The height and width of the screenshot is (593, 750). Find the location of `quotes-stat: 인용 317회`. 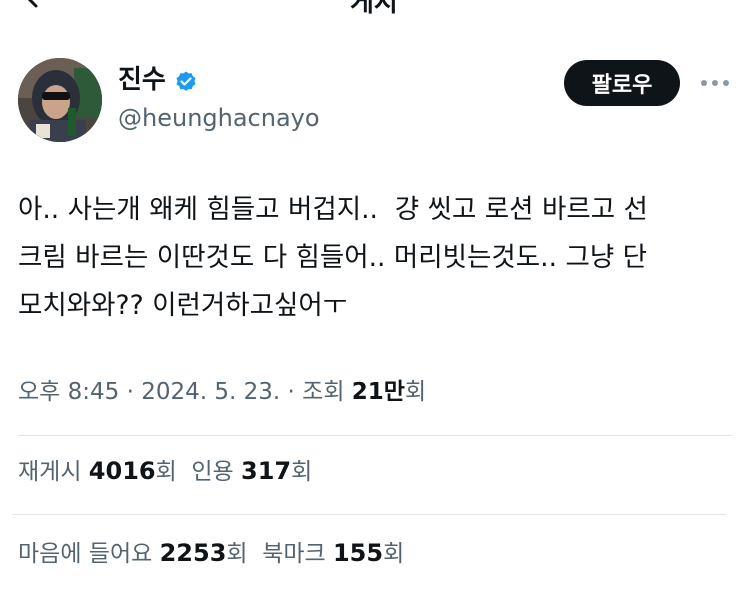

quotes-stat: 인용 317회 is located at coordinates (252, 471).